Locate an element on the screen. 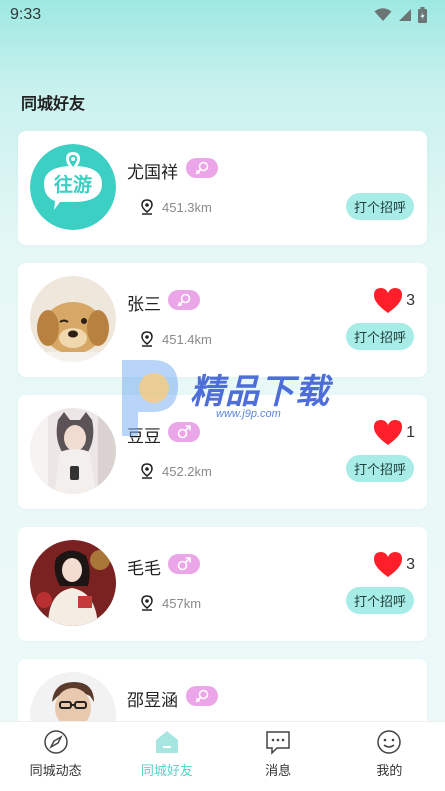 The height and width of the screenshot is (791, 445). tab-label: 同城动态 is located at coordinates (55, 771).